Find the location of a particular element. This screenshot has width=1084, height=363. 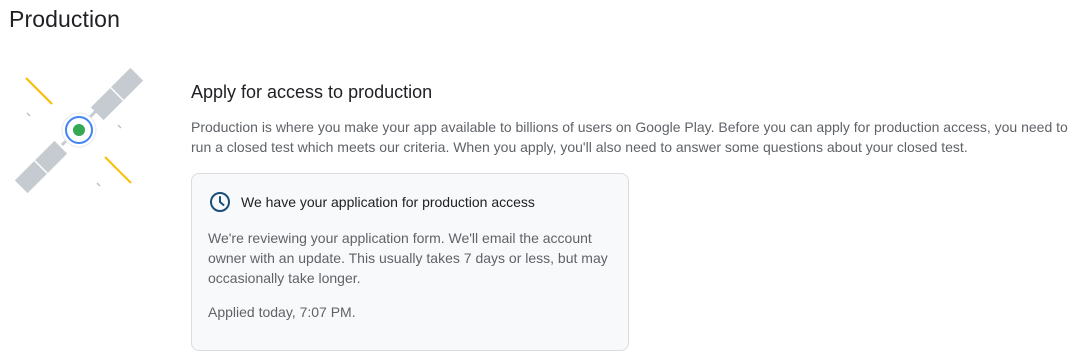

page-title: Production is located at coordinates (64, 19).